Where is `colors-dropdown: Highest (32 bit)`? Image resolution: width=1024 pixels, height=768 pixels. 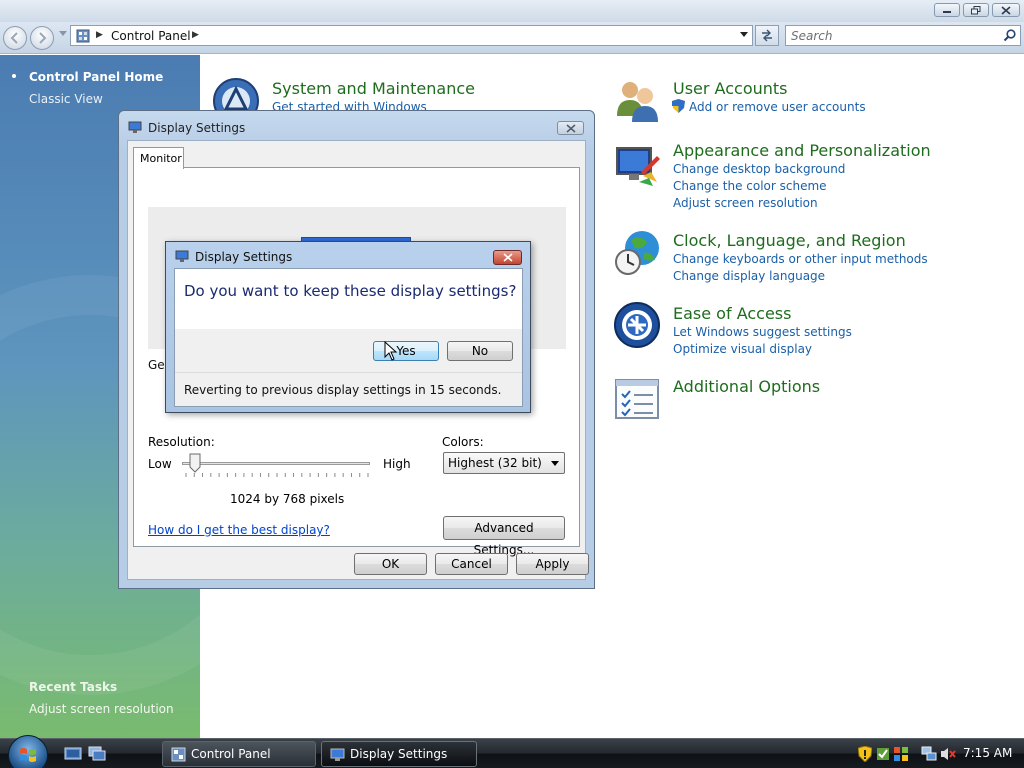
colors-dropdown: Highest (32 bit) is located at coordinates (504, 463).